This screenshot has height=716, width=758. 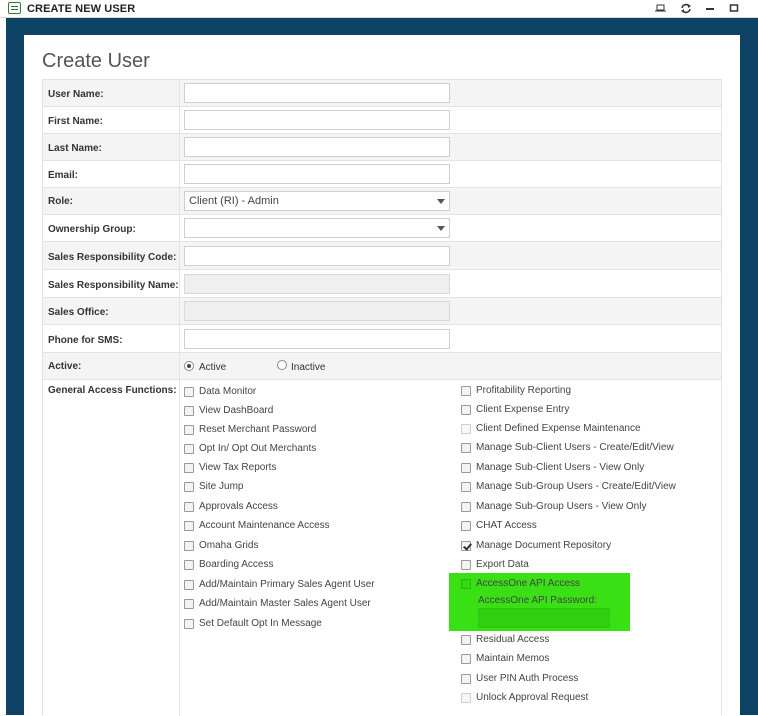 I want to click on checkbox-label: View Tax Reports, so click(x=238, y=467).